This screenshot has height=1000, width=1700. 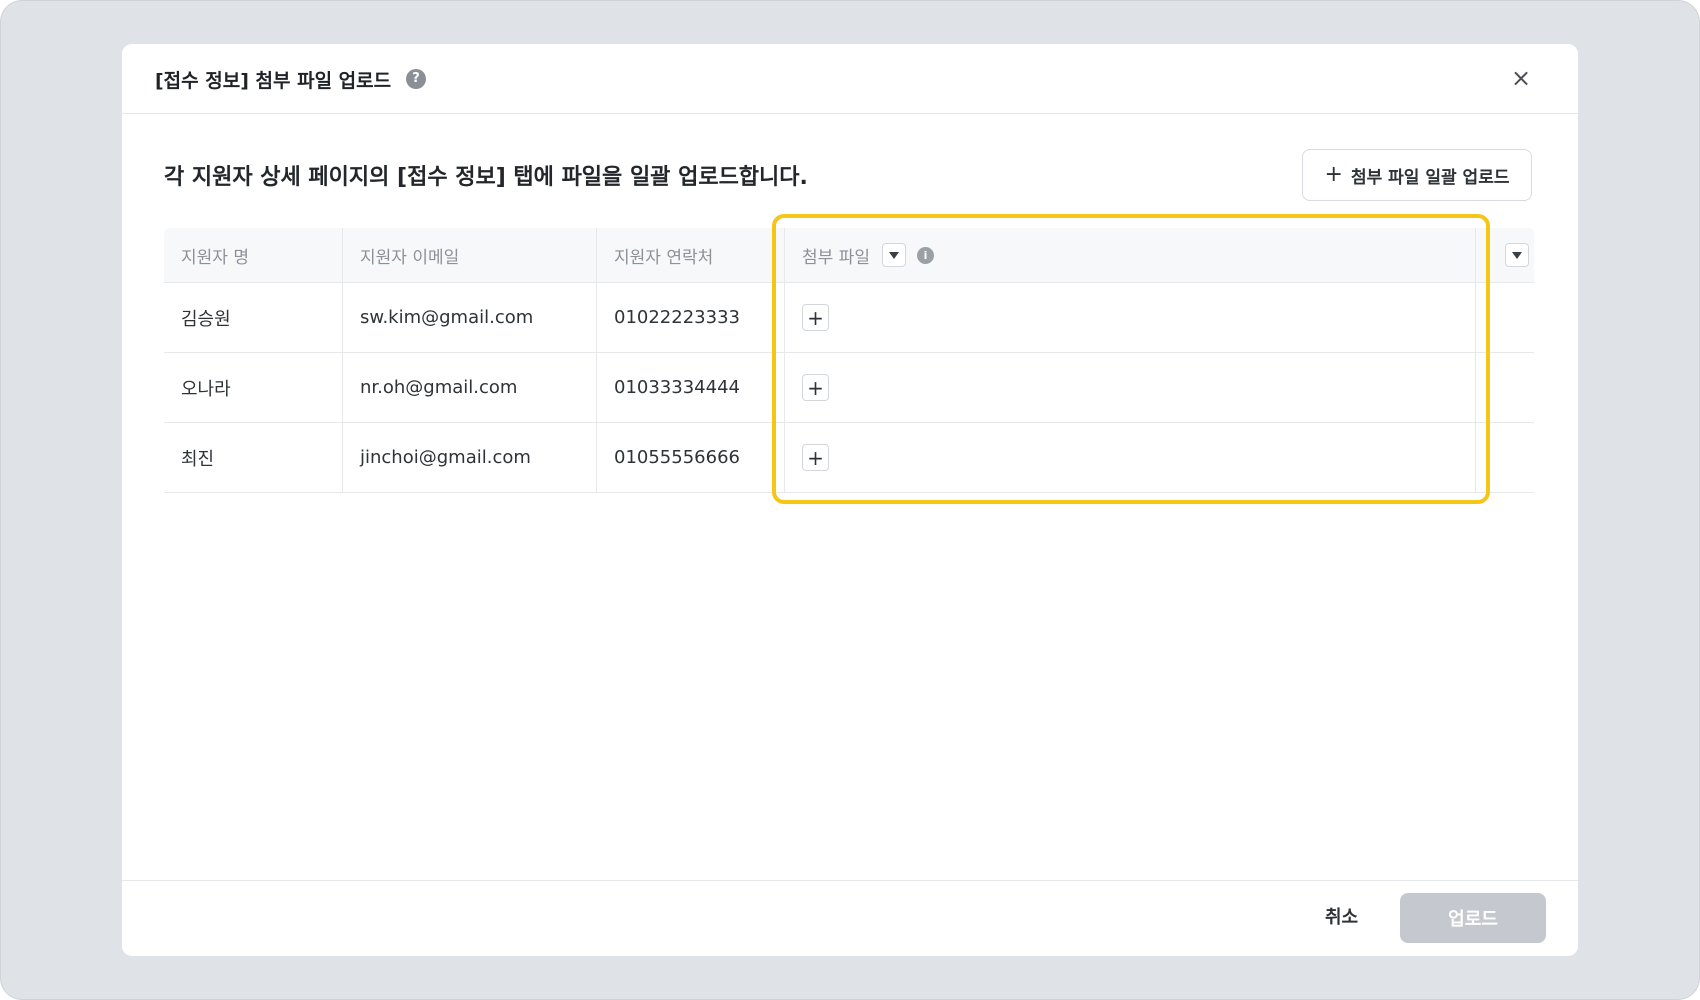 I want to click on bulk-upload-button: + 첨부 파일 일괄 업로드, so click(x=1417, y=175).